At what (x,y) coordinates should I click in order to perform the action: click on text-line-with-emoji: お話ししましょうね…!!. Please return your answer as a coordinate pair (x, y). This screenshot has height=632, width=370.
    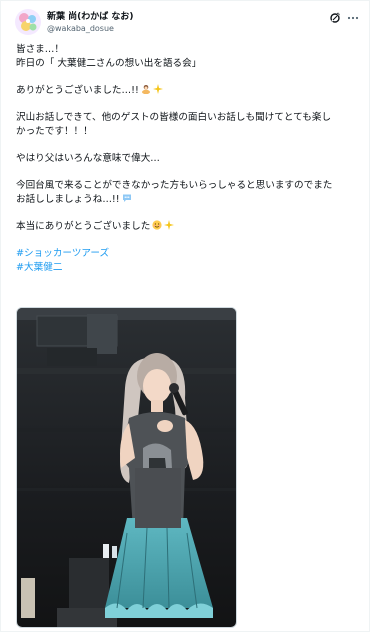
    Looking at the image, I should click on (188, 200).